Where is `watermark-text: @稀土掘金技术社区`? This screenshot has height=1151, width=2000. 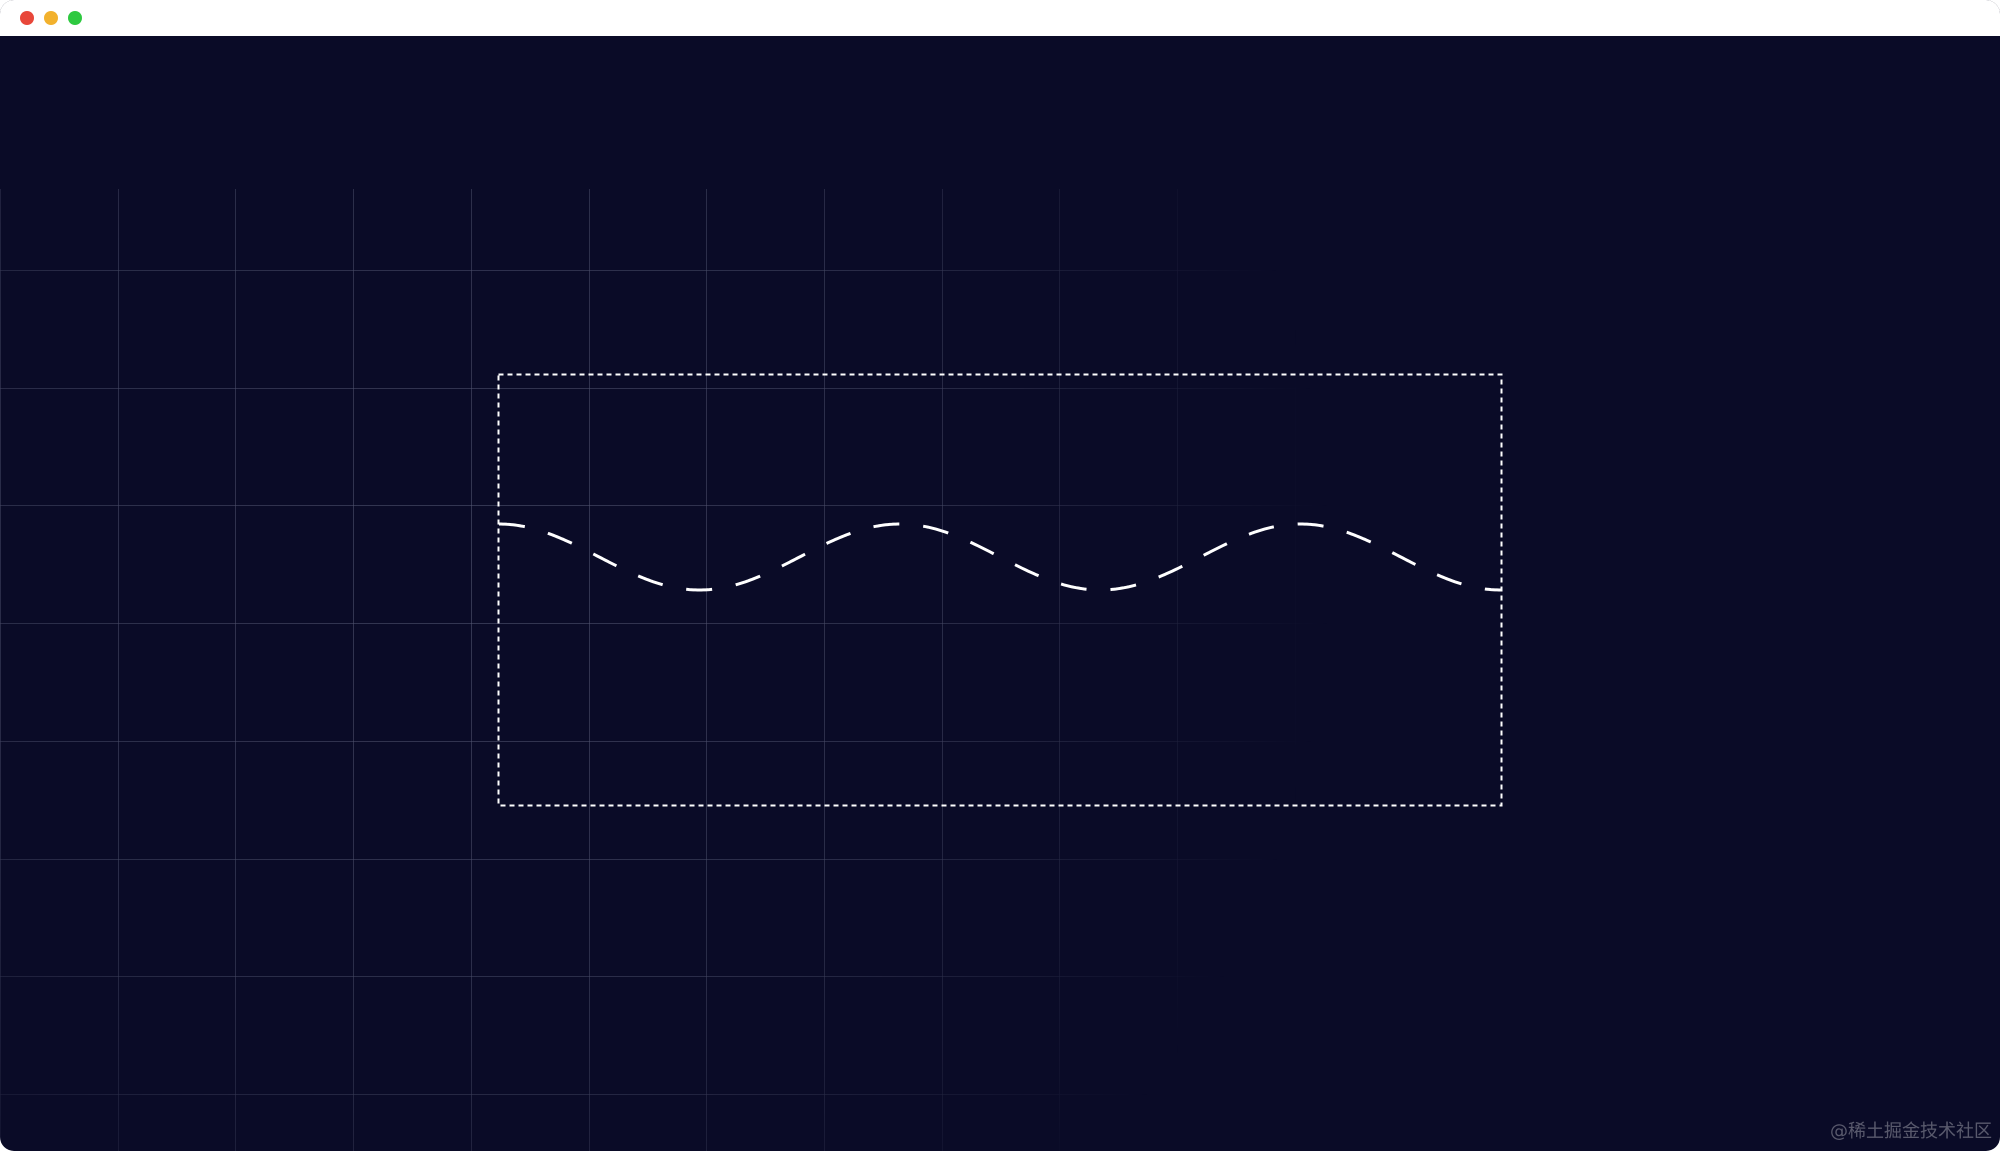 watermark-text: @稀土掘金技术社区 is located at coordinates (1911, 1131).